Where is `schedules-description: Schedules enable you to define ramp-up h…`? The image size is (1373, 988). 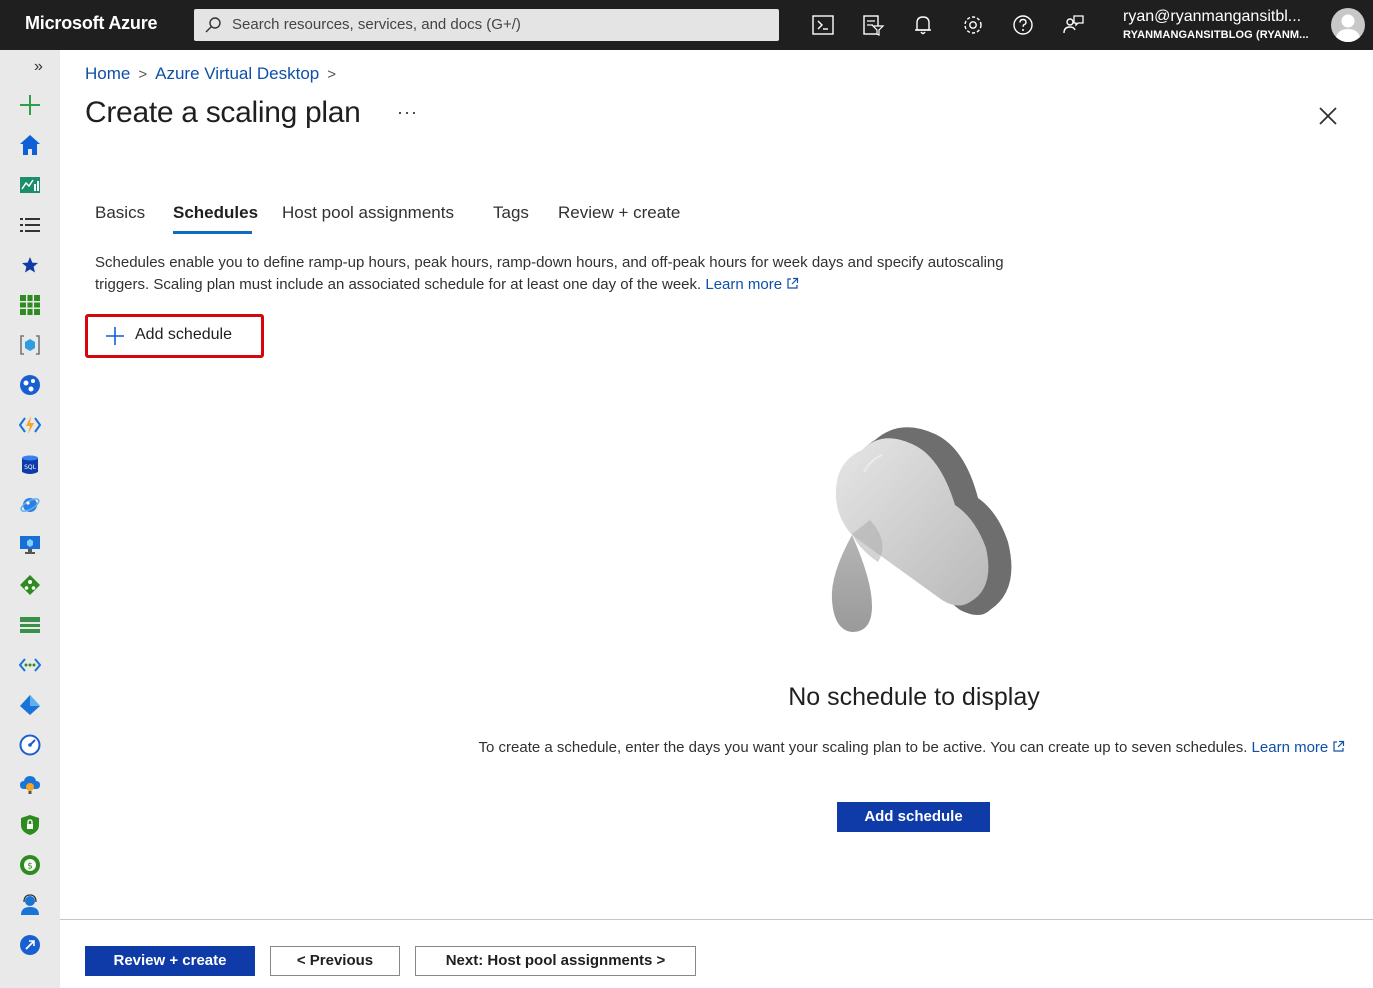 schedules-description: Schedules enable you to define ramp-up h… is located at coordinates (565, 274).